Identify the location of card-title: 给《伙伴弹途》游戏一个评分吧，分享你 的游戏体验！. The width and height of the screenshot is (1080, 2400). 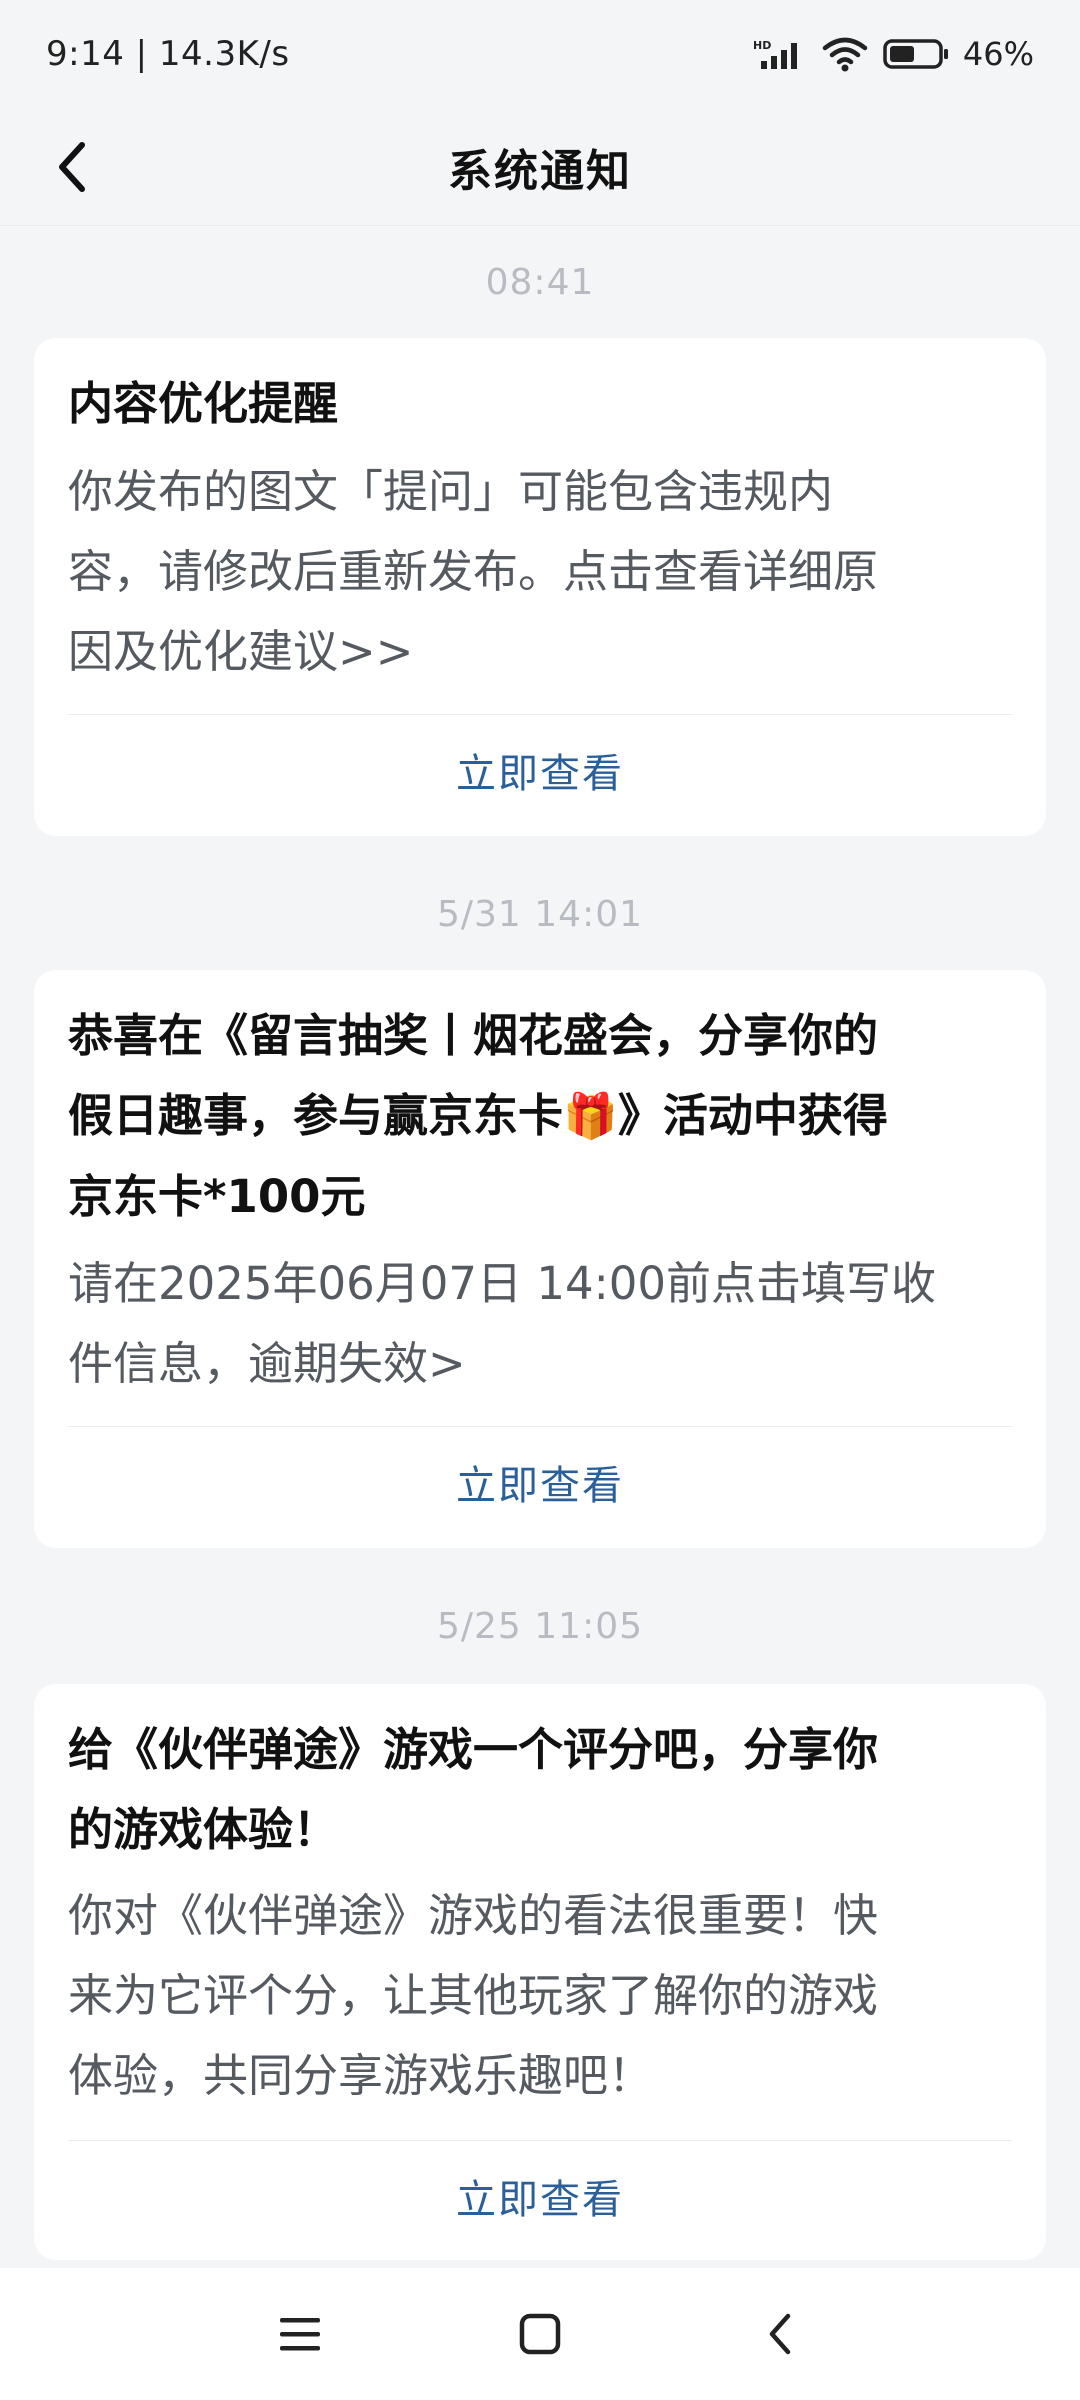
(540, 1790).